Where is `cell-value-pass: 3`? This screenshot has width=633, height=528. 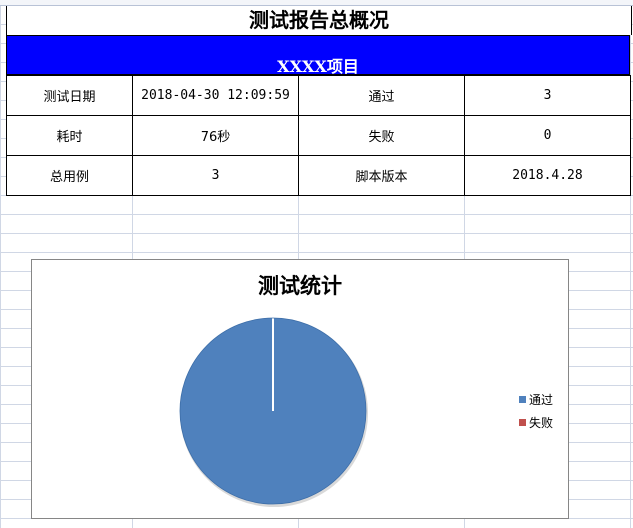
cell-value-pass: 3 is located at coordinates (547, 95).